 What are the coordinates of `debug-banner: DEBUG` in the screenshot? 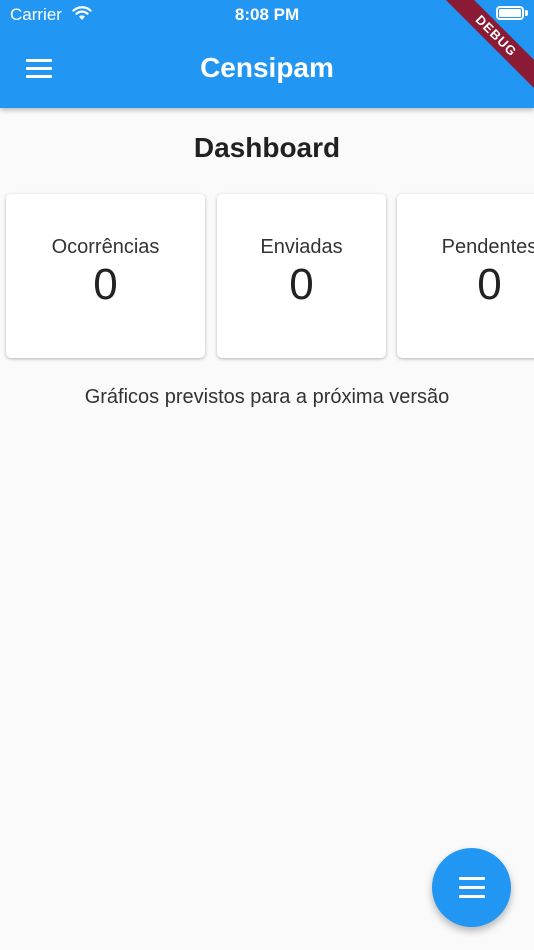 It's located at (489, 45).